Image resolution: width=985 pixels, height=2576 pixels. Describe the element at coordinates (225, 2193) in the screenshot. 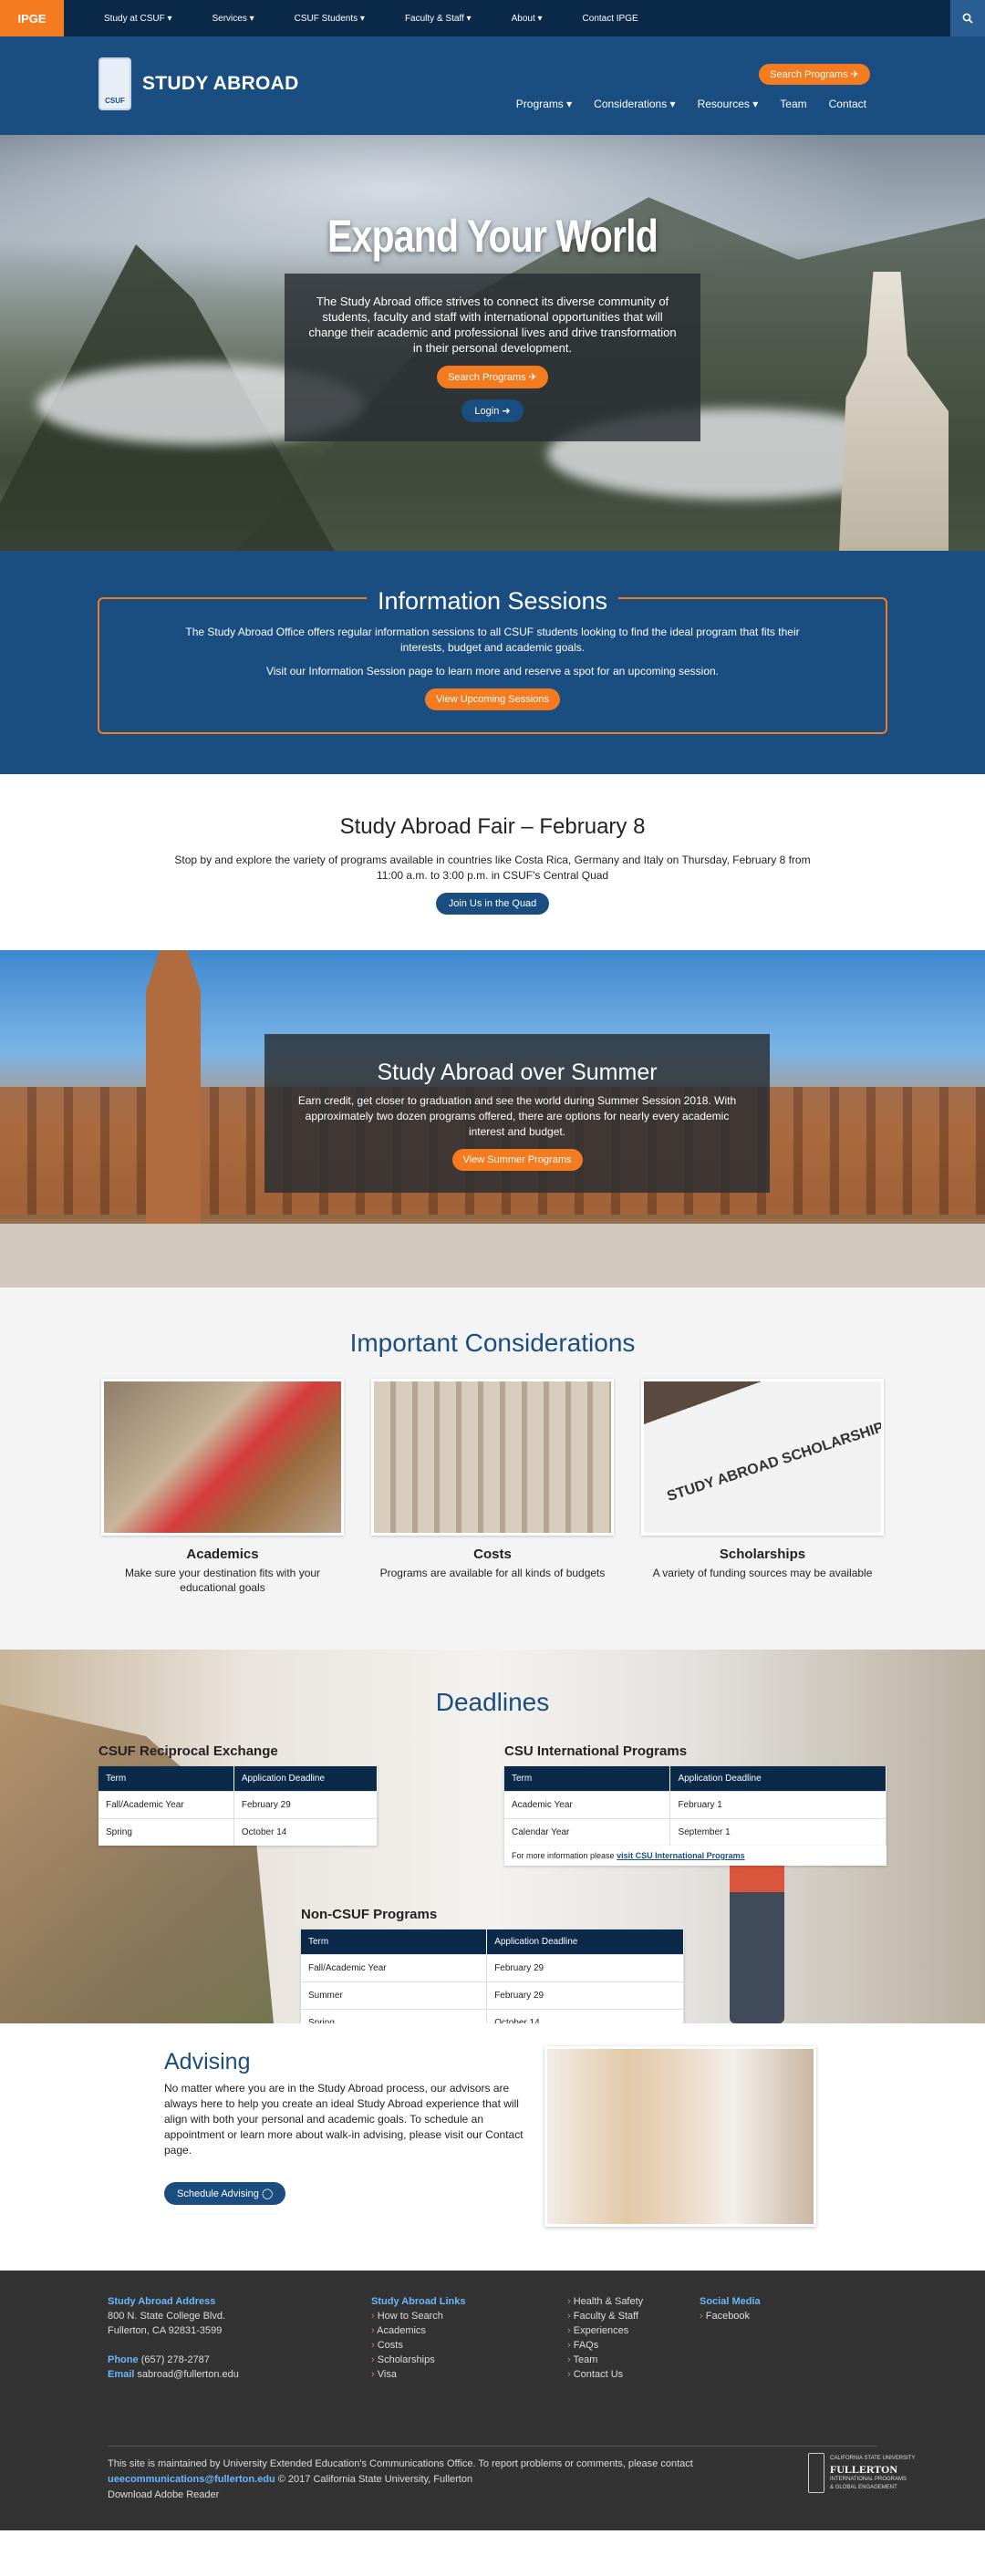

I see `schedule-advising-button: Schedule Advising ◯` at that location.